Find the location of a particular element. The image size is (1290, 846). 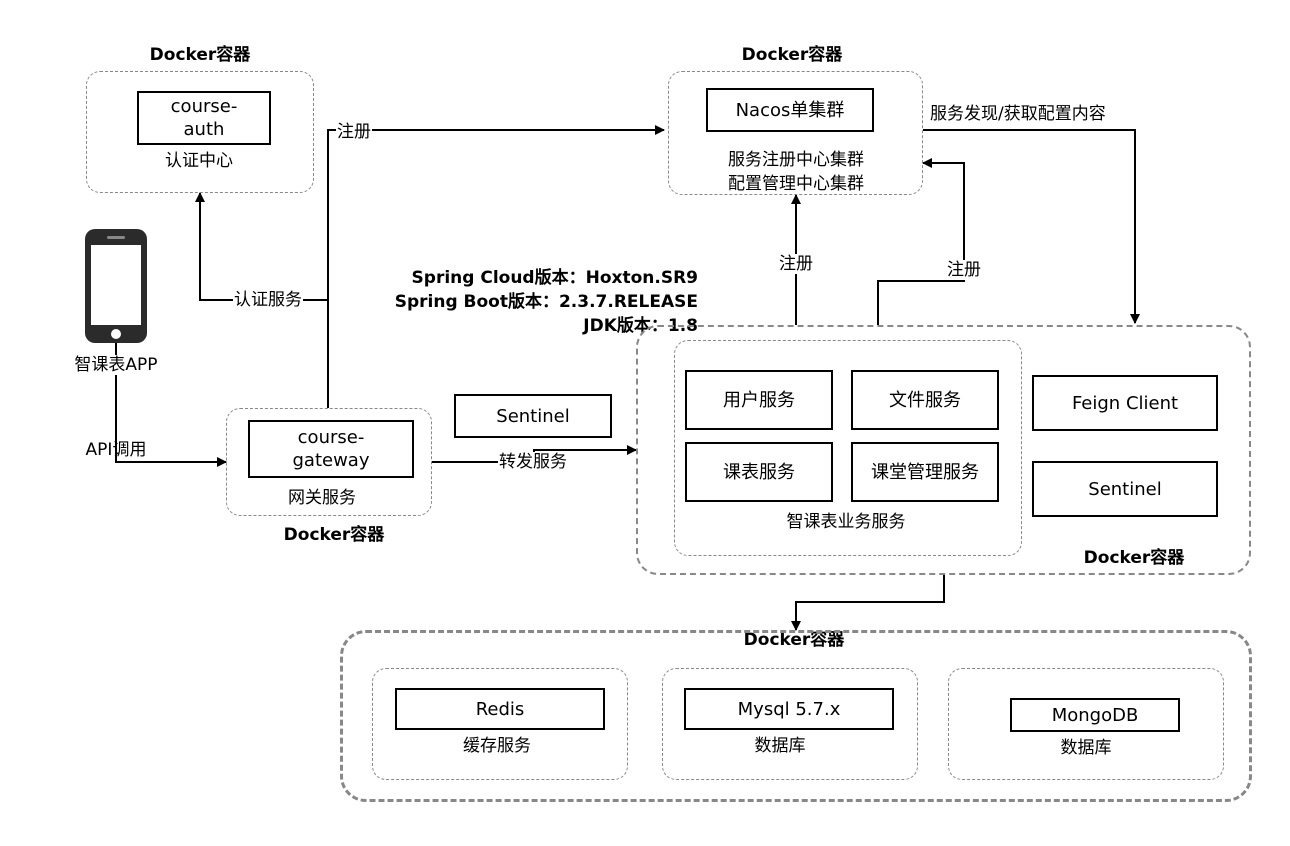

register-business-label-2: 注册 is located at coordinates (964, 270).